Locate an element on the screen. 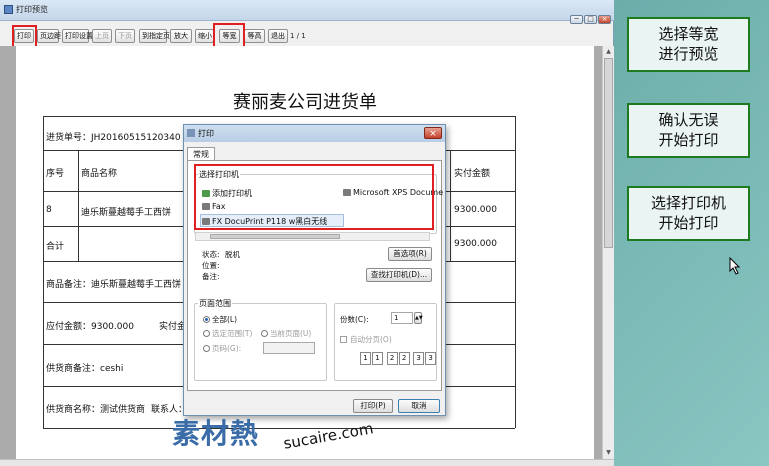 The width and height of the screenshot is (769, 466). scroll-down-icon: ▼ is located at coordinates (608, 452).